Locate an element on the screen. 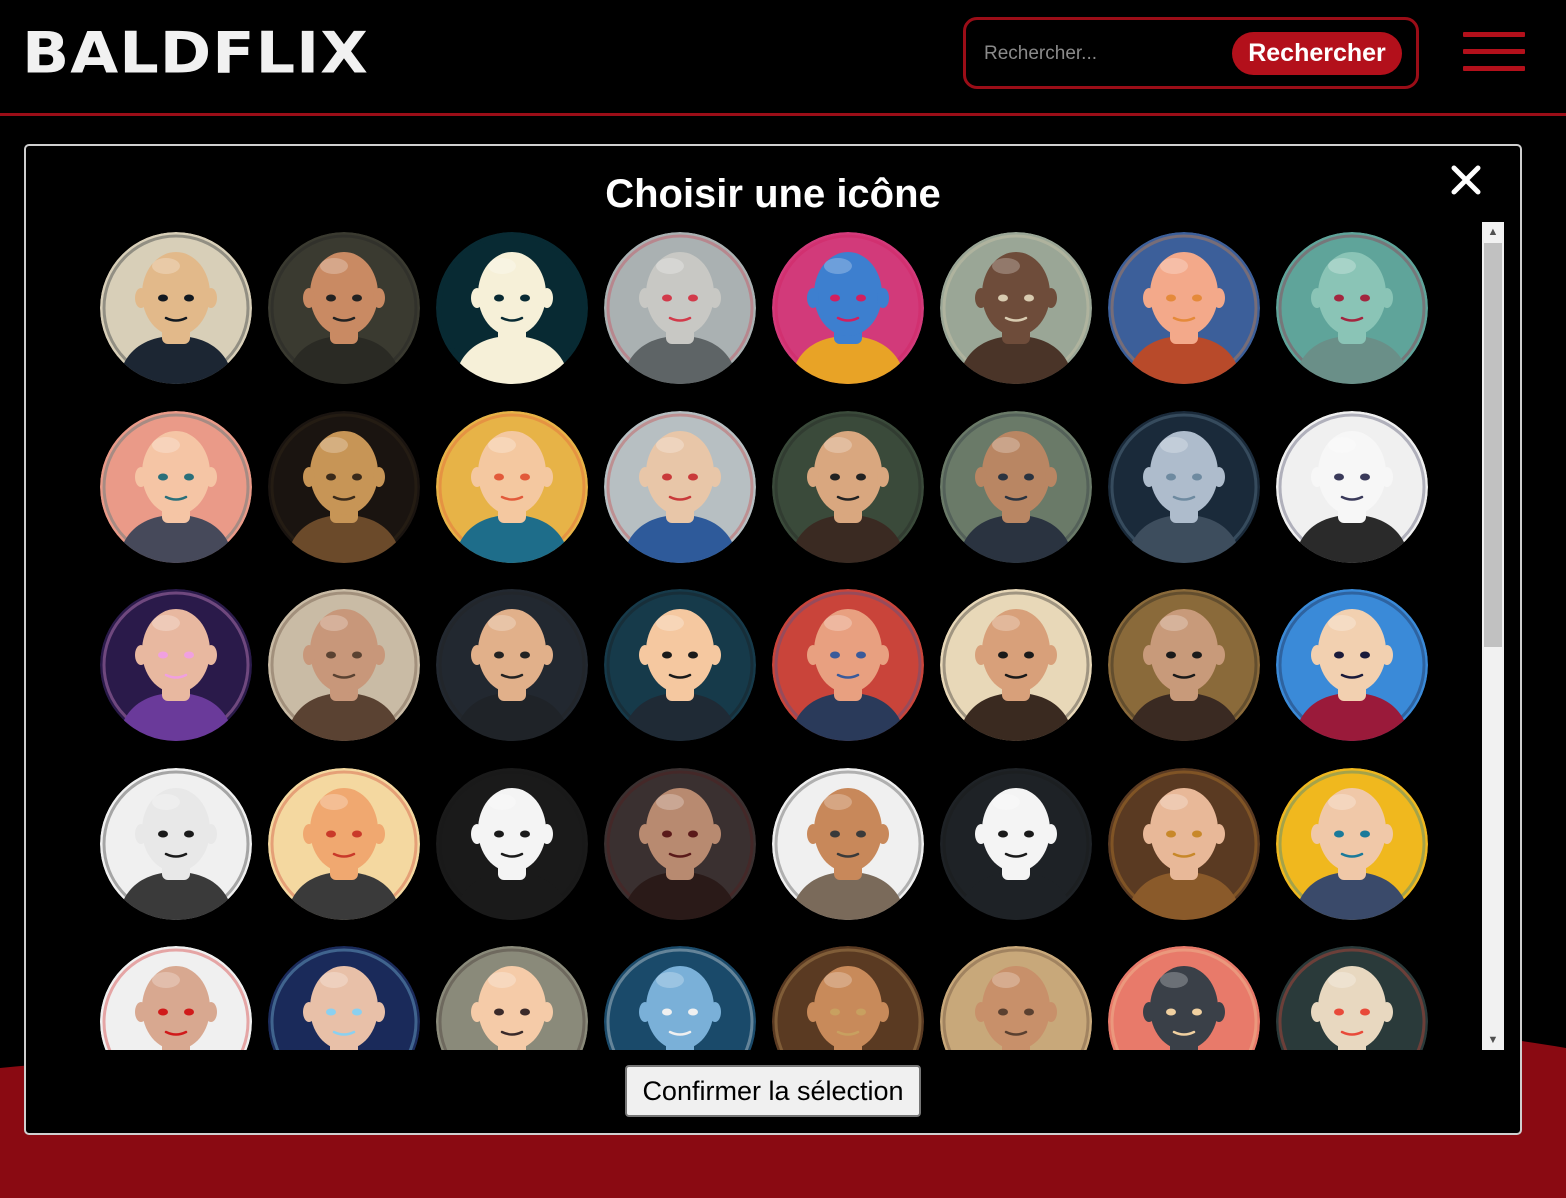 Image resolution: width=1566 pixels, height=1198 pixels. scrollbar: ▲ ▼ is located at coordinates (1493, 636).